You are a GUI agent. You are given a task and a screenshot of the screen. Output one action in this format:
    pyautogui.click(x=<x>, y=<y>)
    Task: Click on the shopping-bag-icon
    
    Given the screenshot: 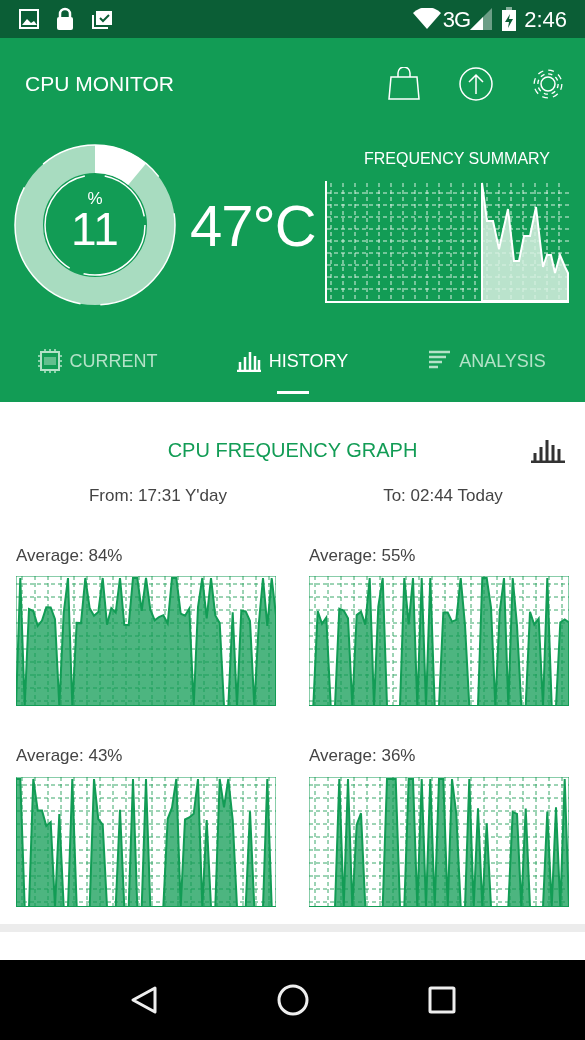 What is the action you would take?
    pyautogui.click(x=404, y=84)
    